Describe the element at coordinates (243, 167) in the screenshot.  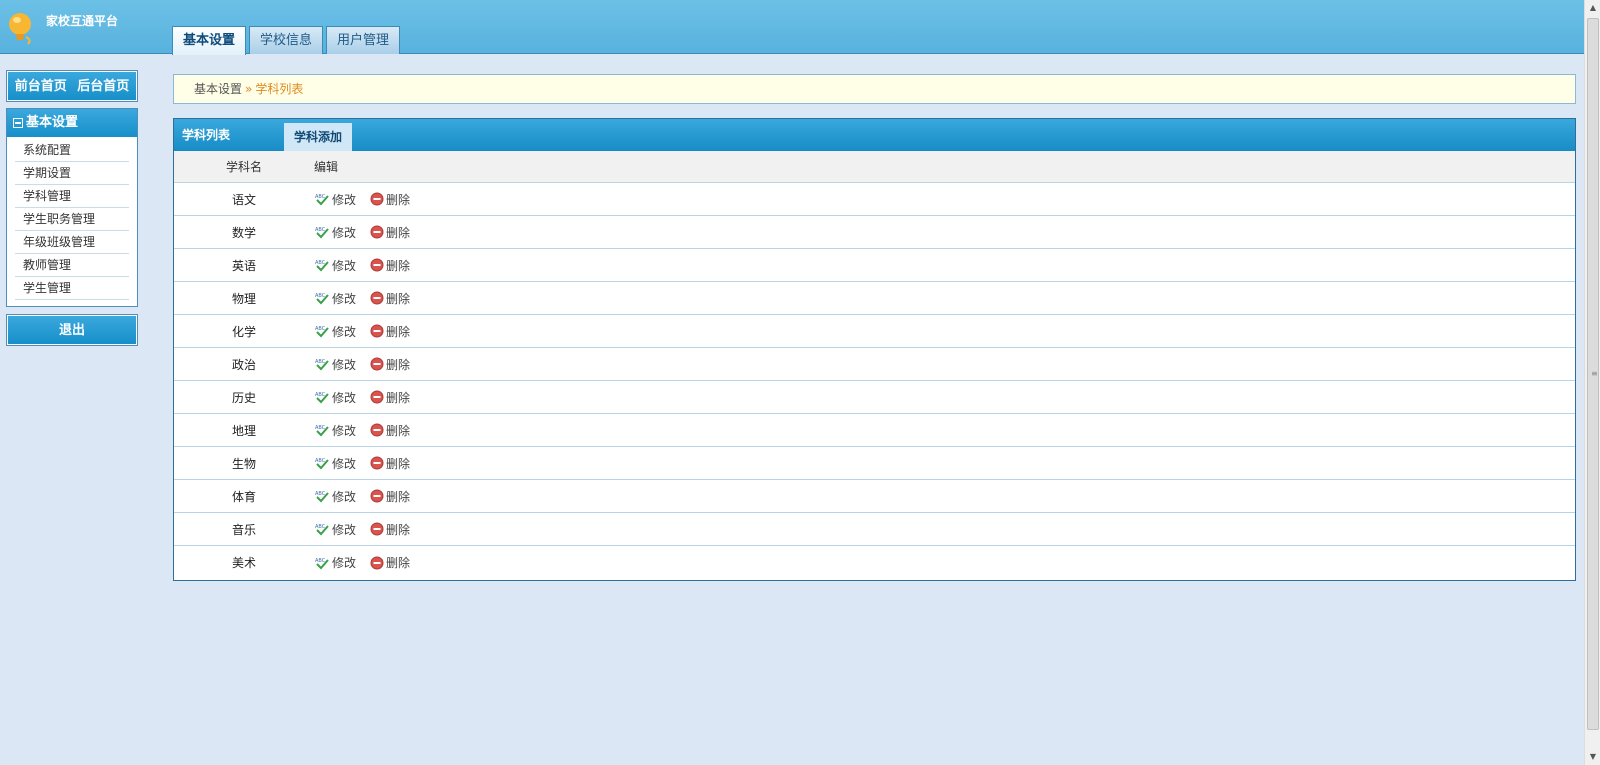
I see `column-subject-name: 学科名` at that location.